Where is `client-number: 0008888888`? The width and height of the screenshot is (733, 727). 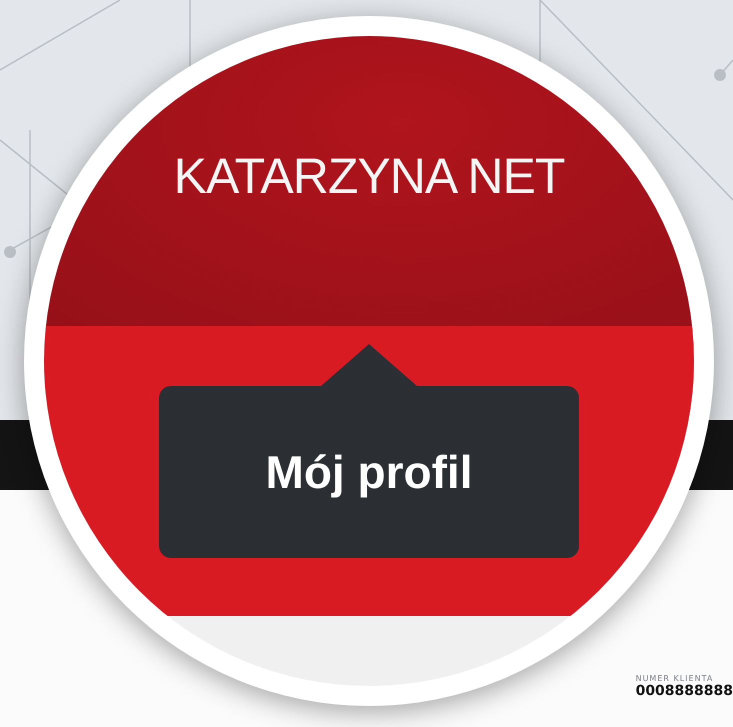 client-number: 0008888888 is located at coordinates (684, 691).